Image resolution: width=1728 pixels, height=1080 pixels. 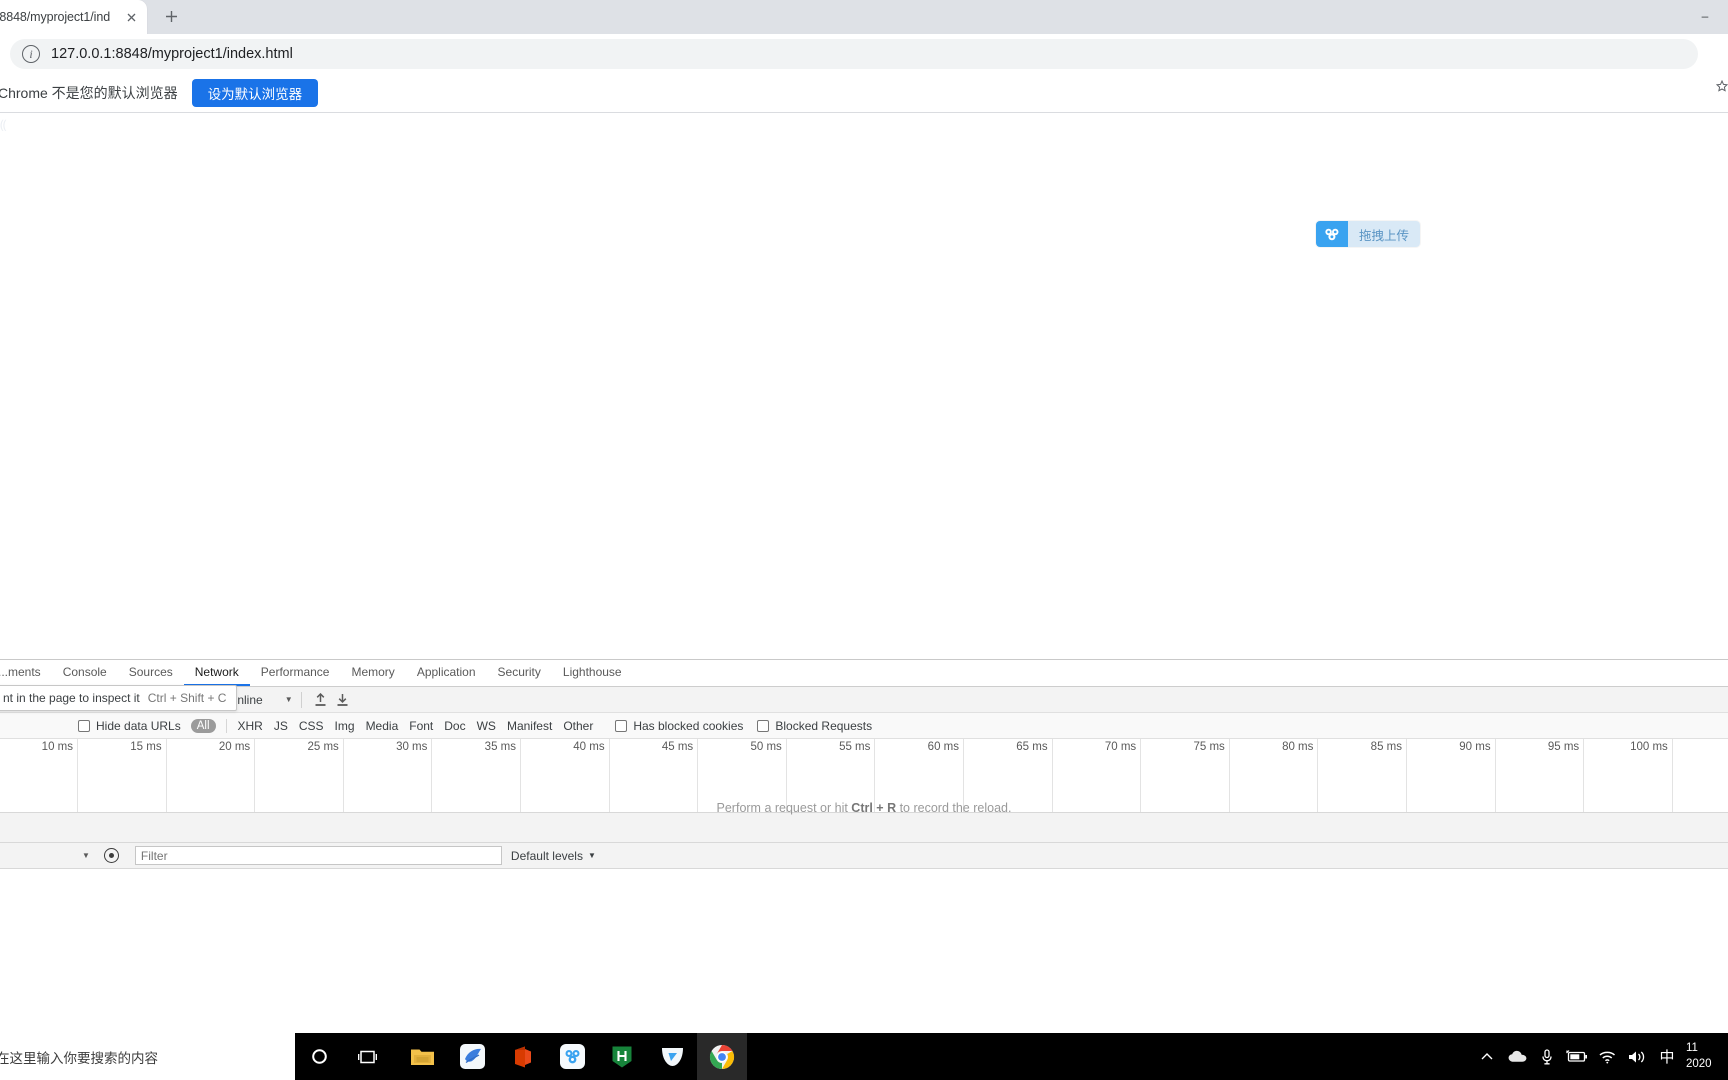 I want to click on hide-data-urls-checkbox: Hide data URLs, so click(x=129, y=726).